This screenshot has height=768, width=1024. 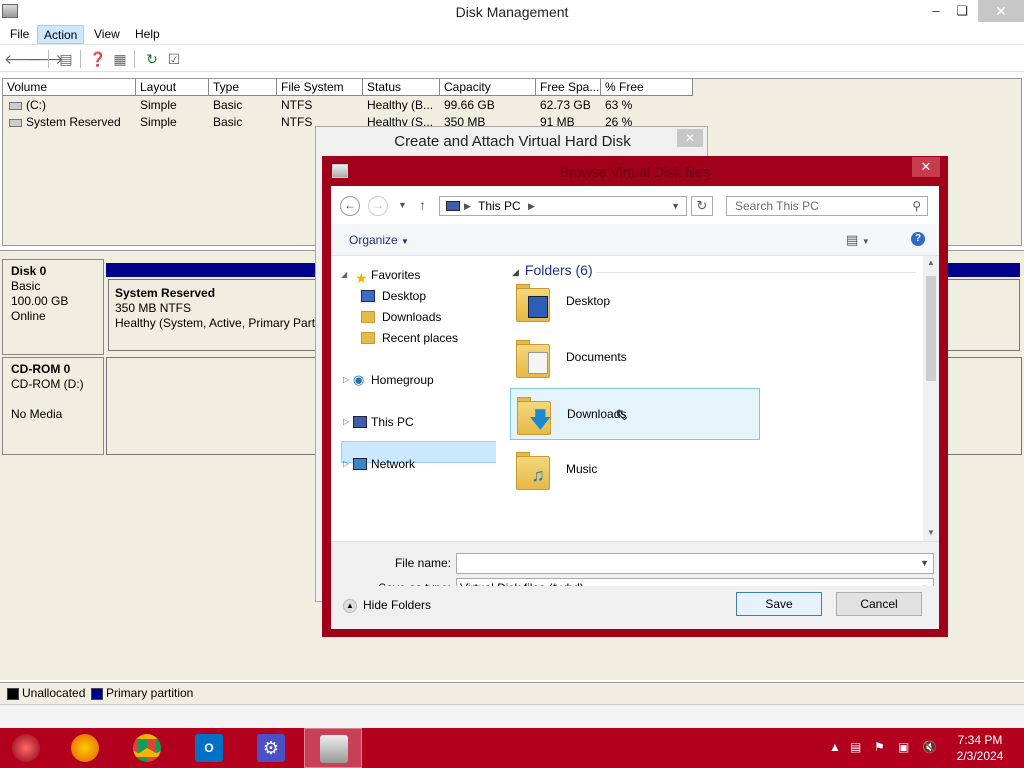 What do you see at coordinates (147, 748) in the screenshot?
I see `taskbar-chrome` at bounding box center [147, 748].